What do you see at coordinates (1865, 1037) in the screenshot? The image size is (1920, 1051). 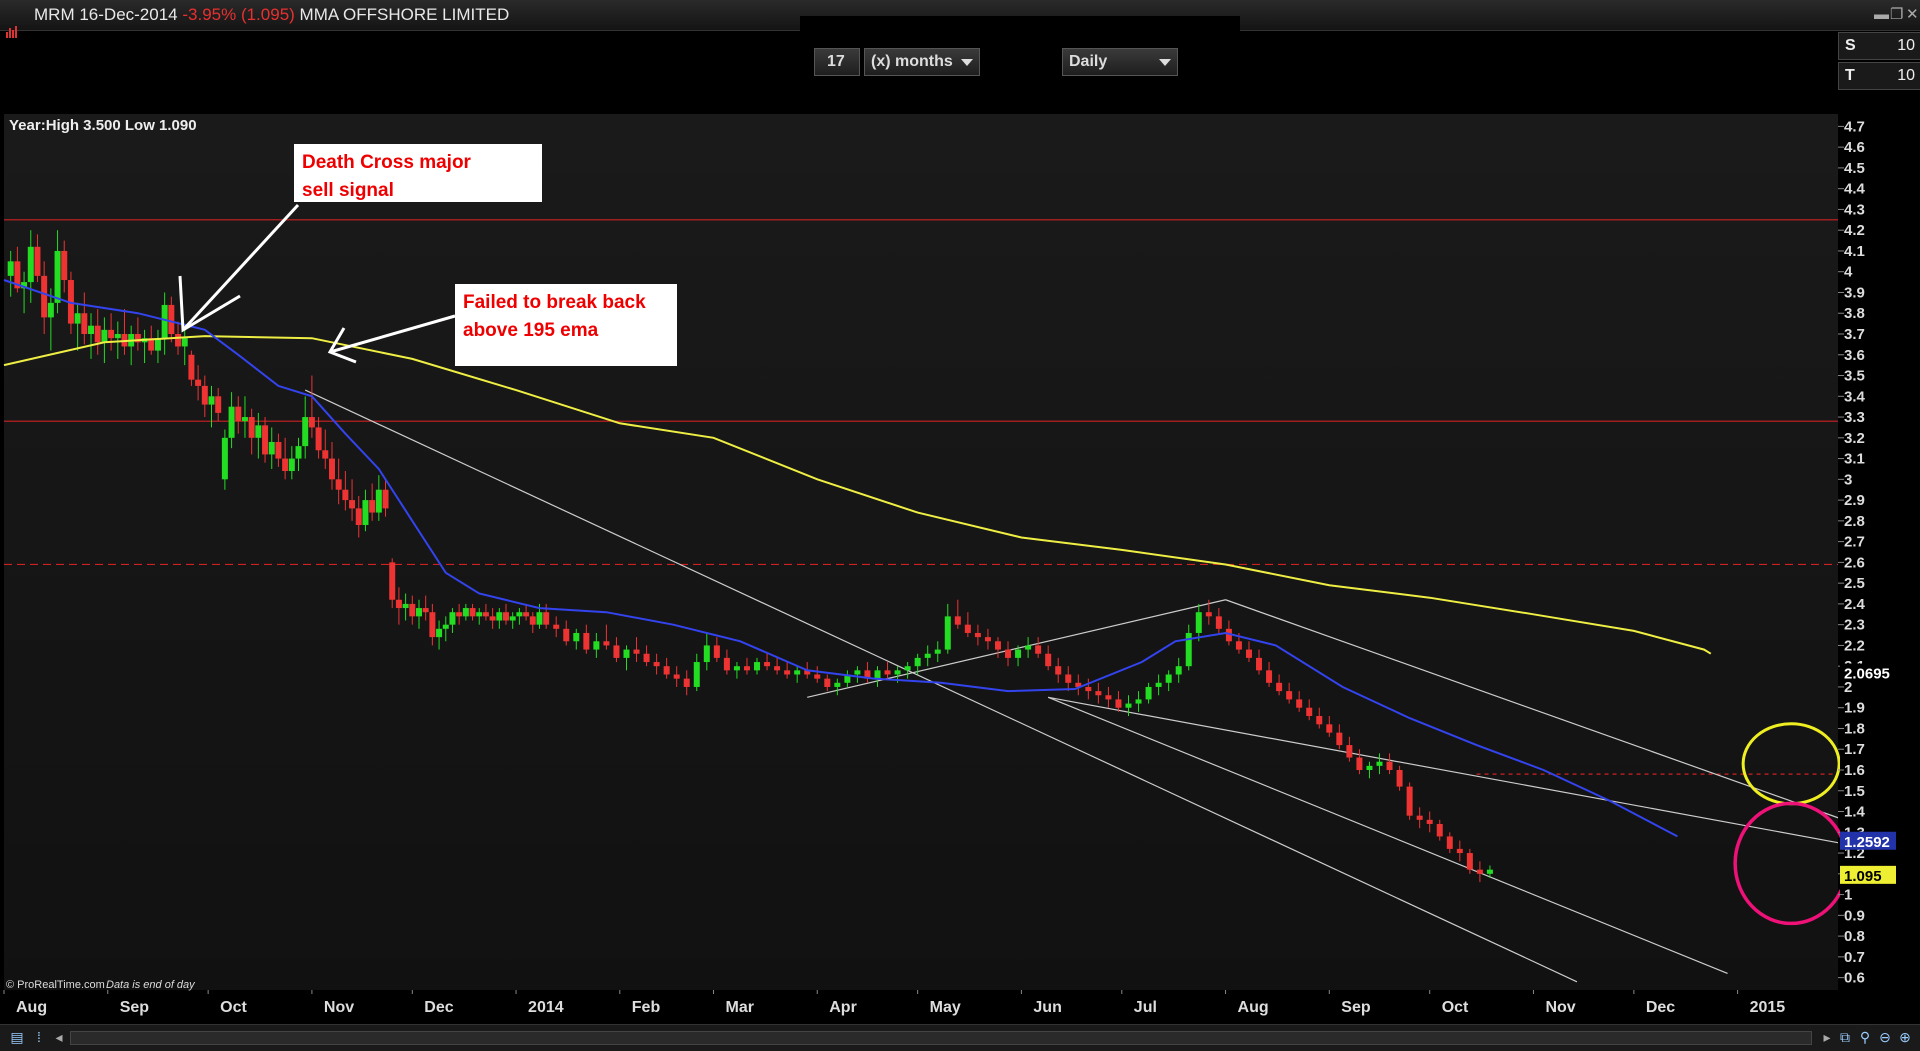 I see `zoom-tool-icon: ⚲` at bounding box center [1865, 1037].